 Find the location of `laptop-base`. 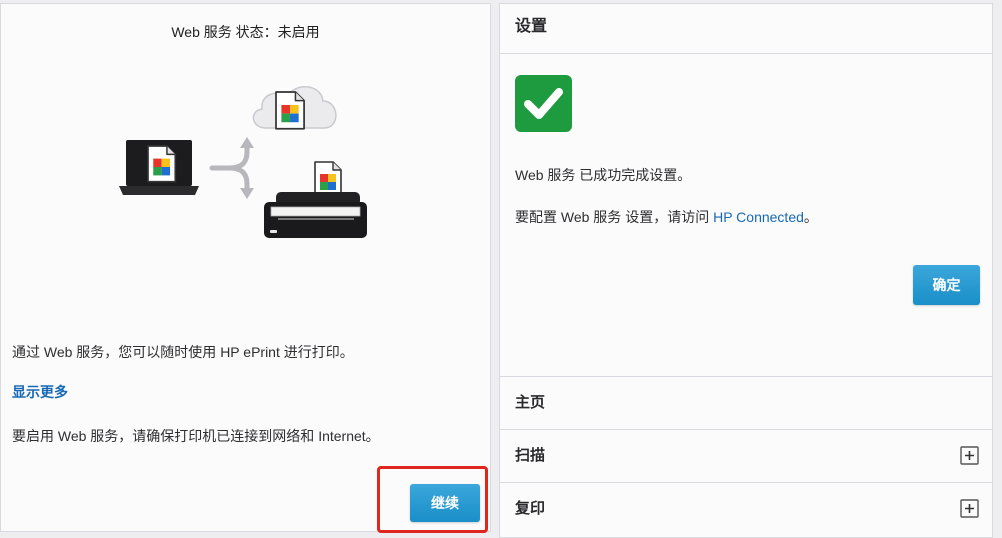

laptop-base is located at coordinates (159, 190).